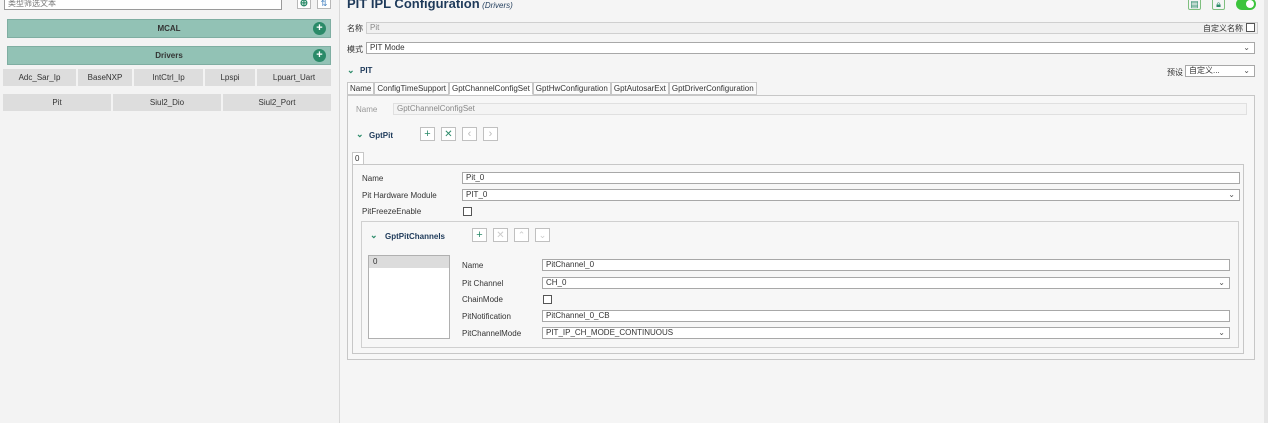  What do you see at coordinates (486, 316) in the screenshot?
I see `notification-label: PitNotification` at bounding box center [486, 316].